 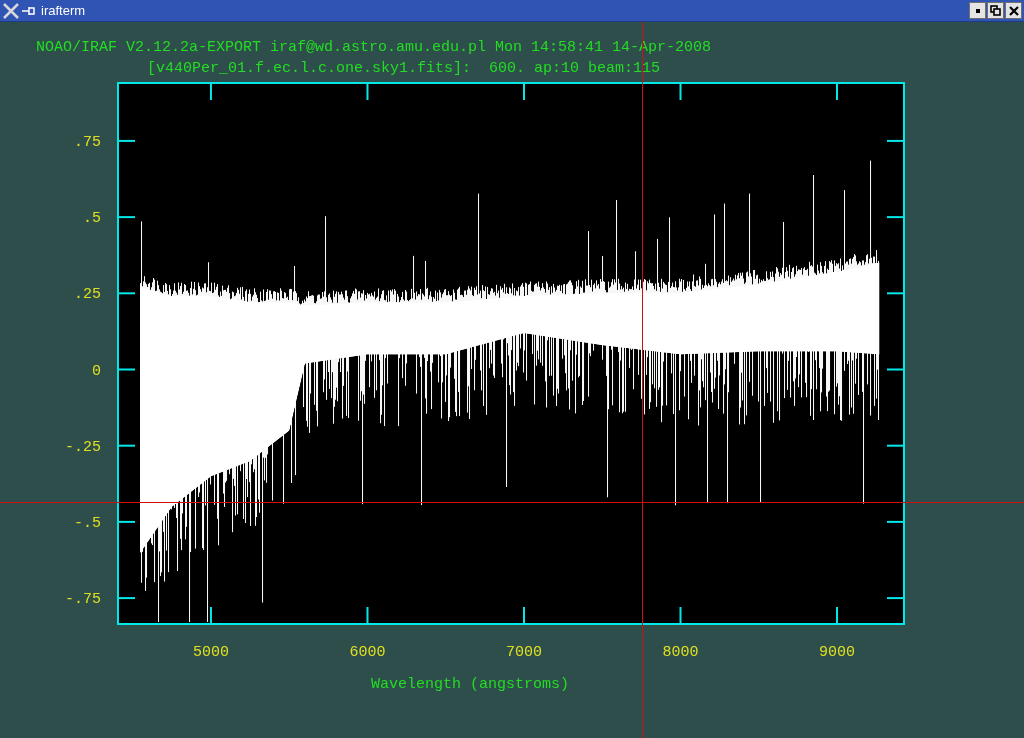 I want to click on x-tick-label: 9000, so click(x=837, y=652).